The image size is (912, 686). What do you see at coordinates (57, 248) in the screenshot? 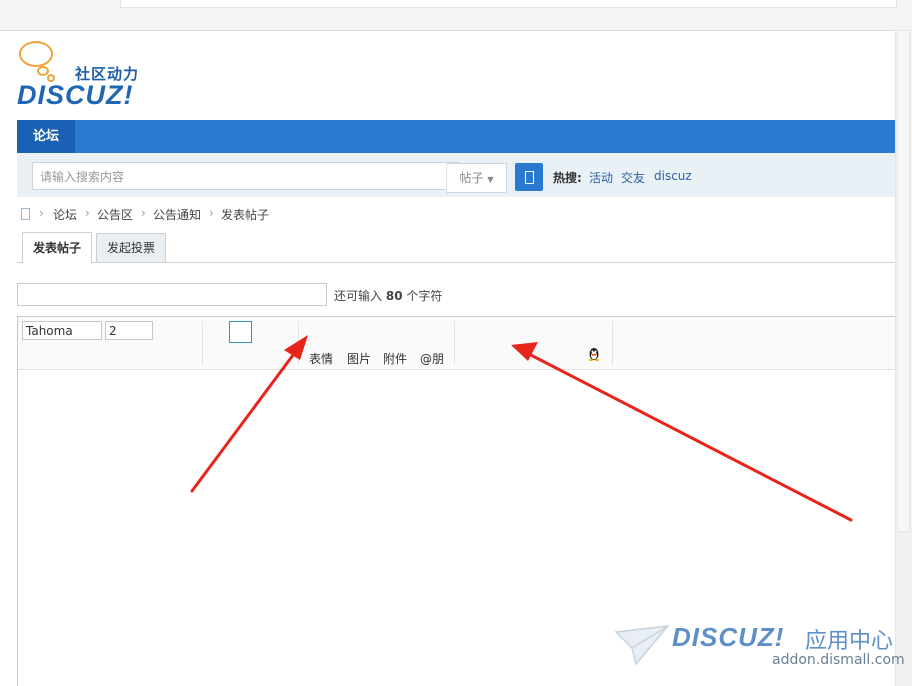
I see `tab-post-thread: 发表帖子` at bounding box center [57, 248].